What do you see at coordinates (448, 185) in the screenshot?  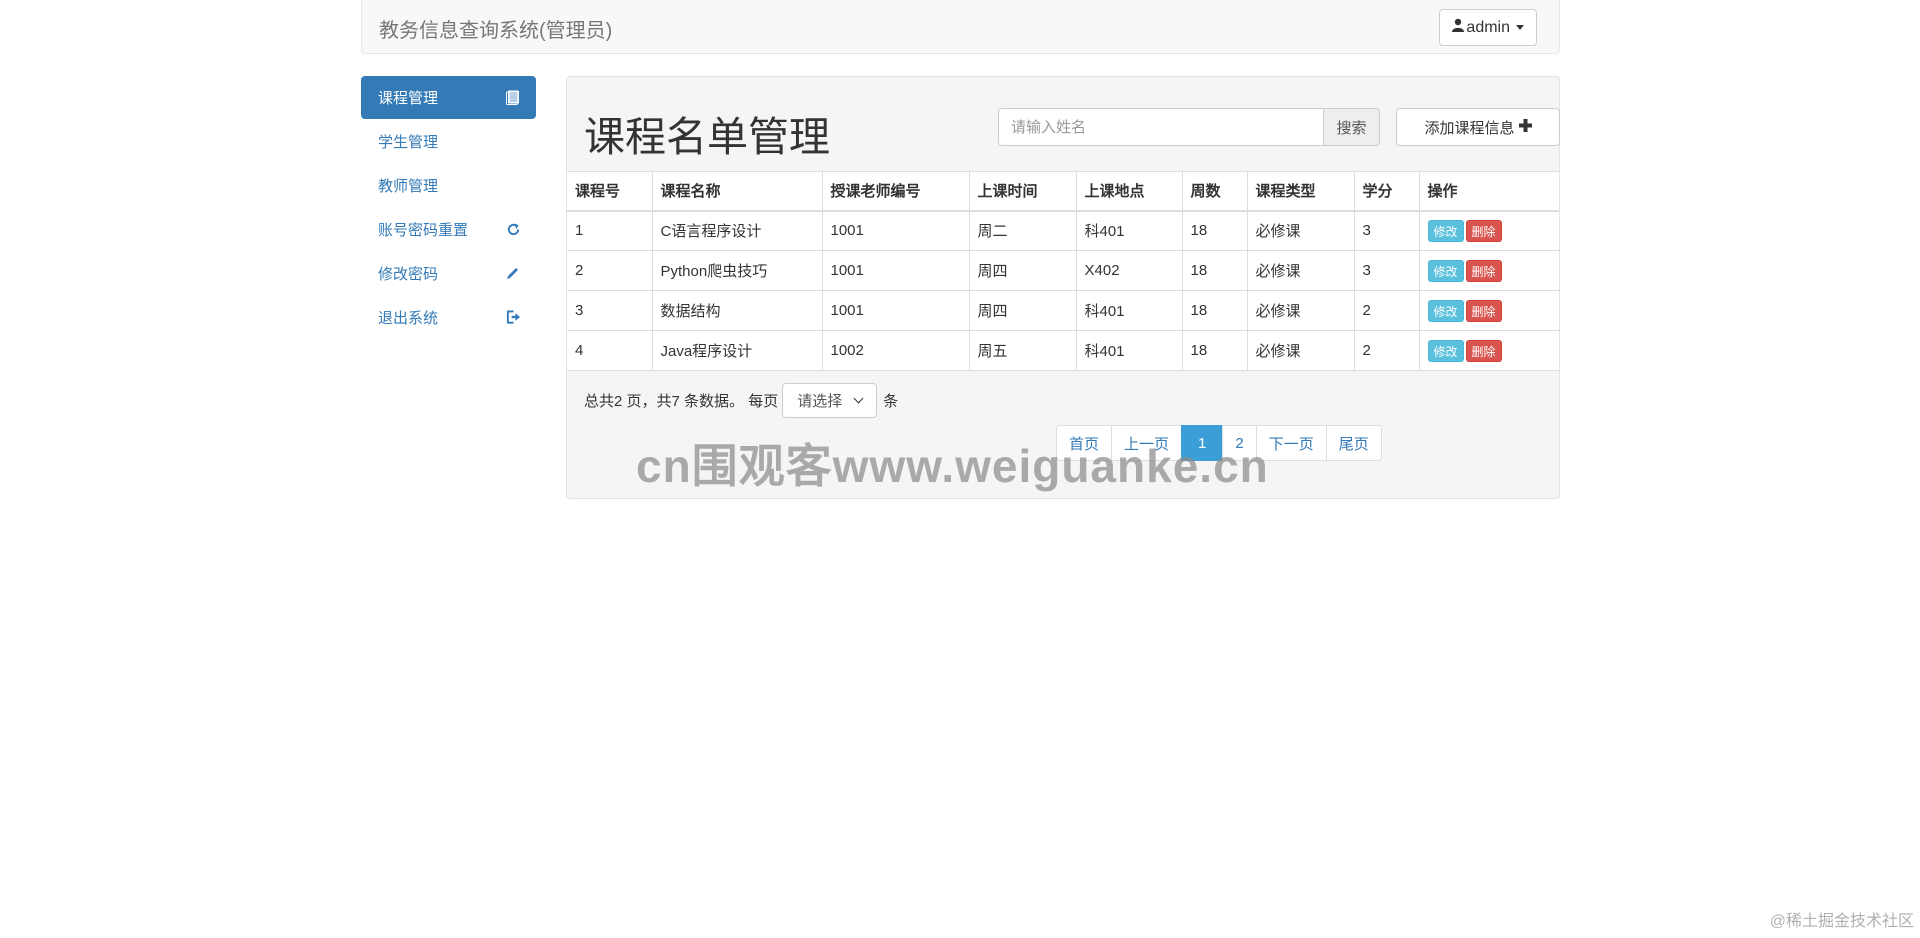 I see `sidebar-item-teacher-management: 教师管理` at bounding box center [448, 185].